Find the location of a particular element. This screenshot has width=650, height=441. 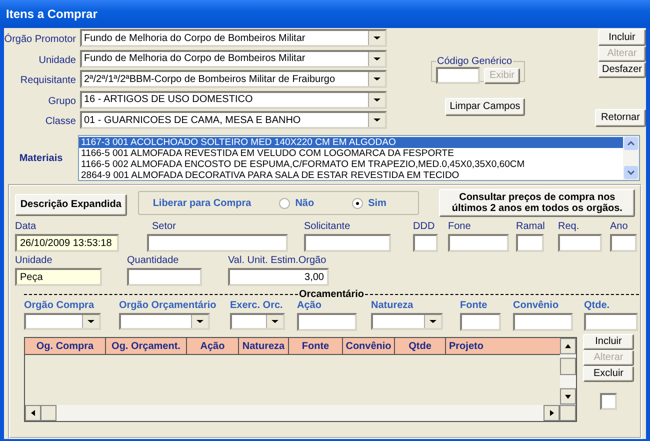

field-label: Natureza is located at coordinates (392, 306).